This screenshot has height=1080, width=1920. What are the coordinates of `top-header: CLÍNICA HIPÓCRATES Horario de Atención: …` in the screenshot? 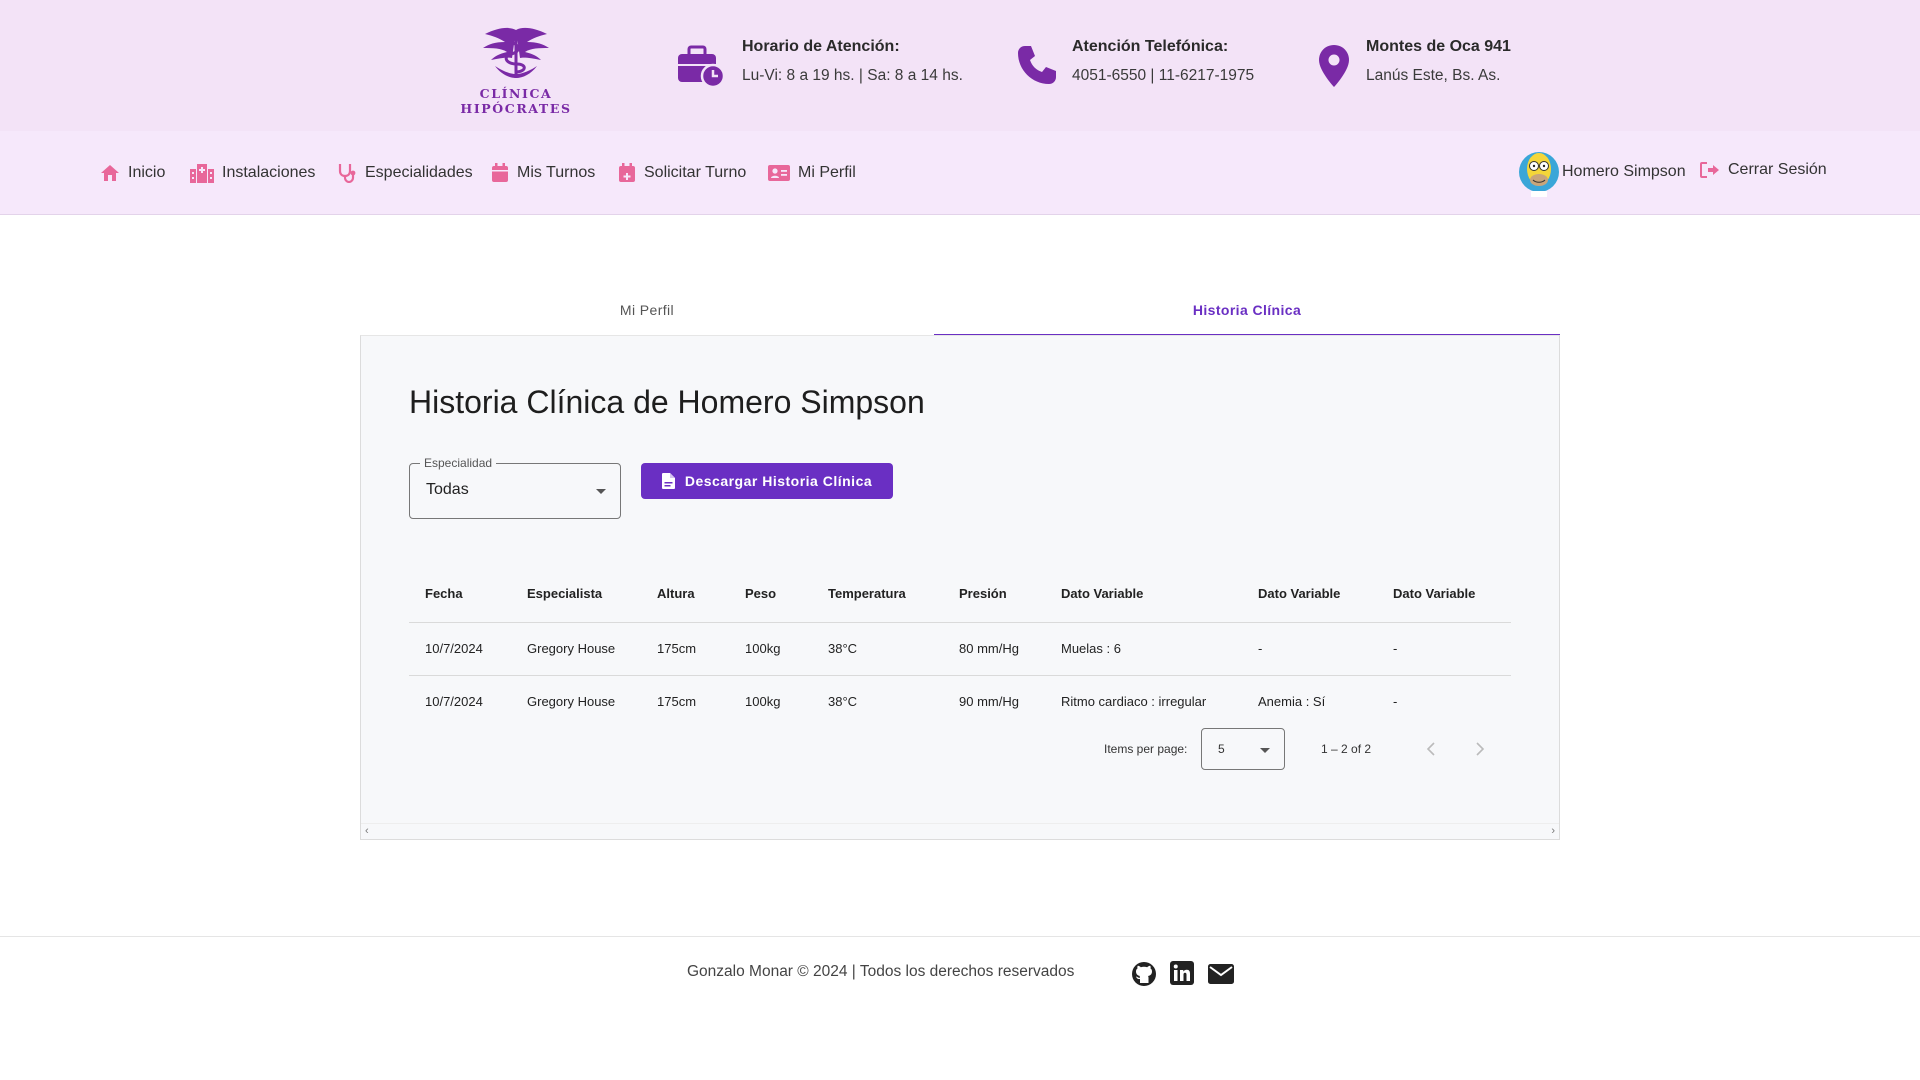 It's located at (960, 65).